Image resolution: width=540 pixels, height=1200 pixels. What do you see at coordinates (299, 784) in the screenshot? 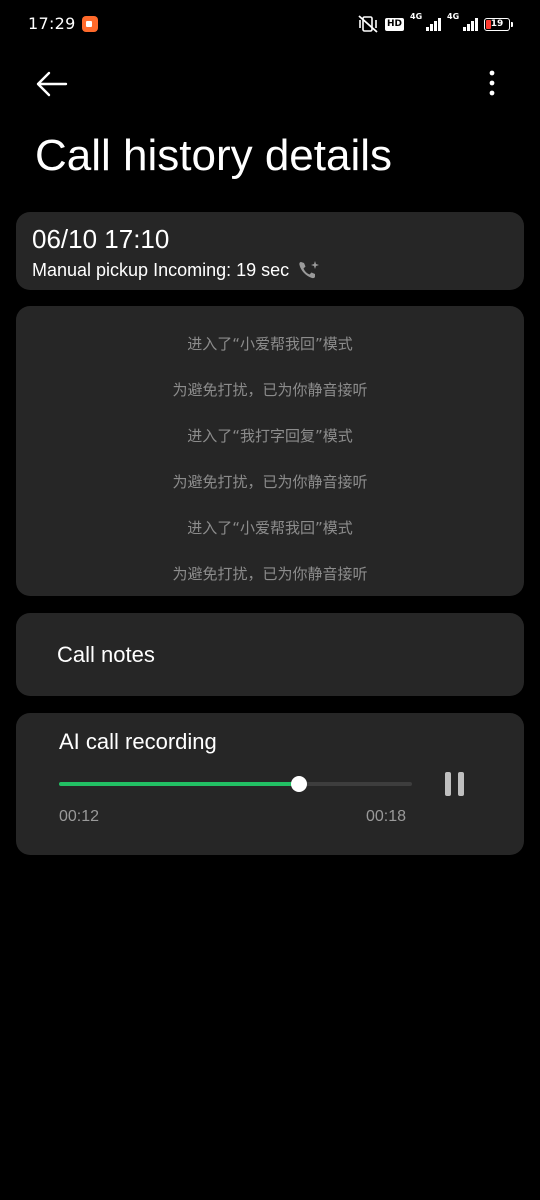
I see `recording-progress-thumb` at bounding box center [299, 784].